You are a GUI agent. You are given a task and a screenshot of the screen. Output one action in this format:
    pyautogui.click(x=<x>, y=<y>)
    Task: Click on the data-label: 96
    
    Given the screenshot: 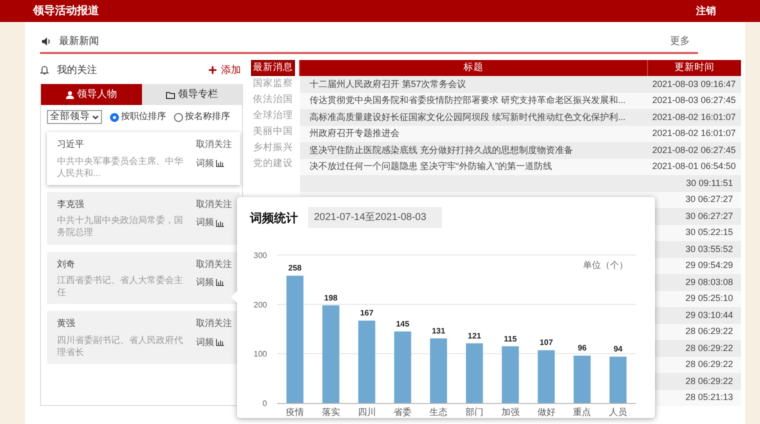 What is the action you would take?
    pyautogui.click(x=582, y=348)
    